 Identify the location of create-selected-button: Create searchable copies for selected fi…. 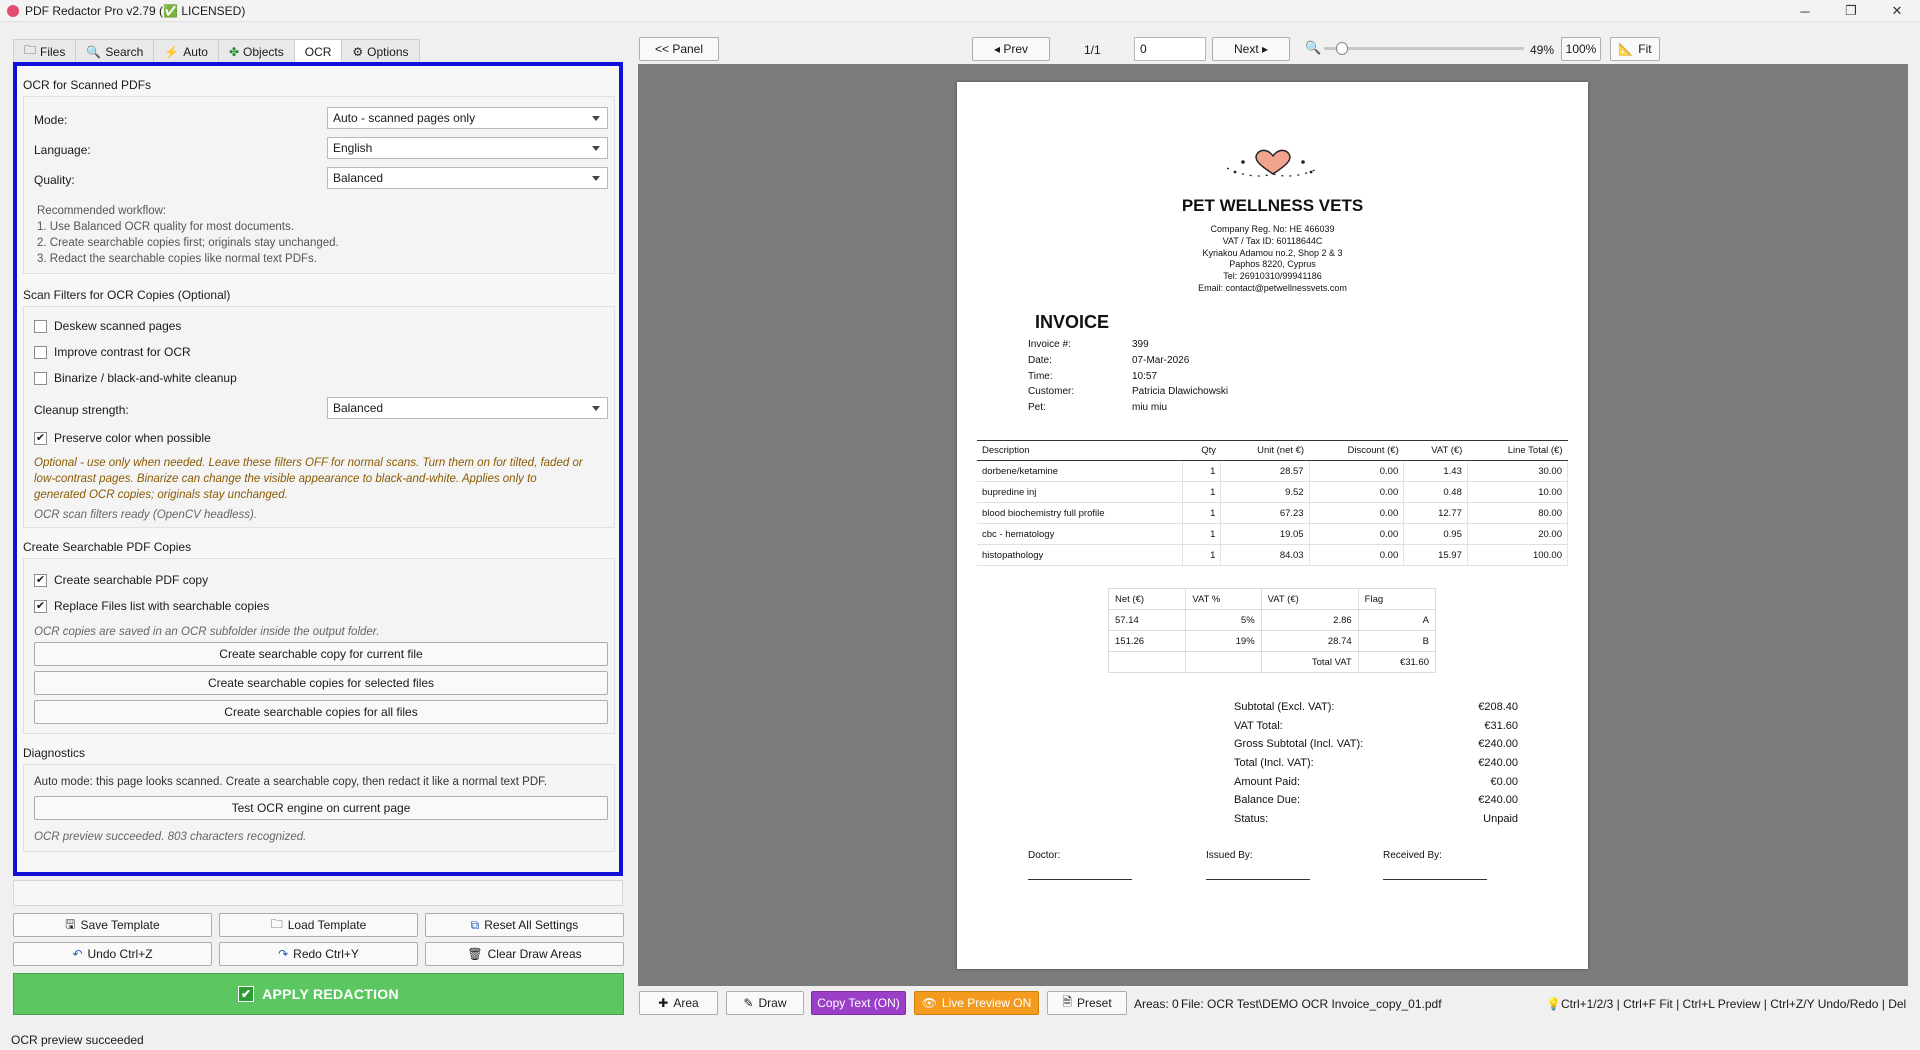
(321, 683).